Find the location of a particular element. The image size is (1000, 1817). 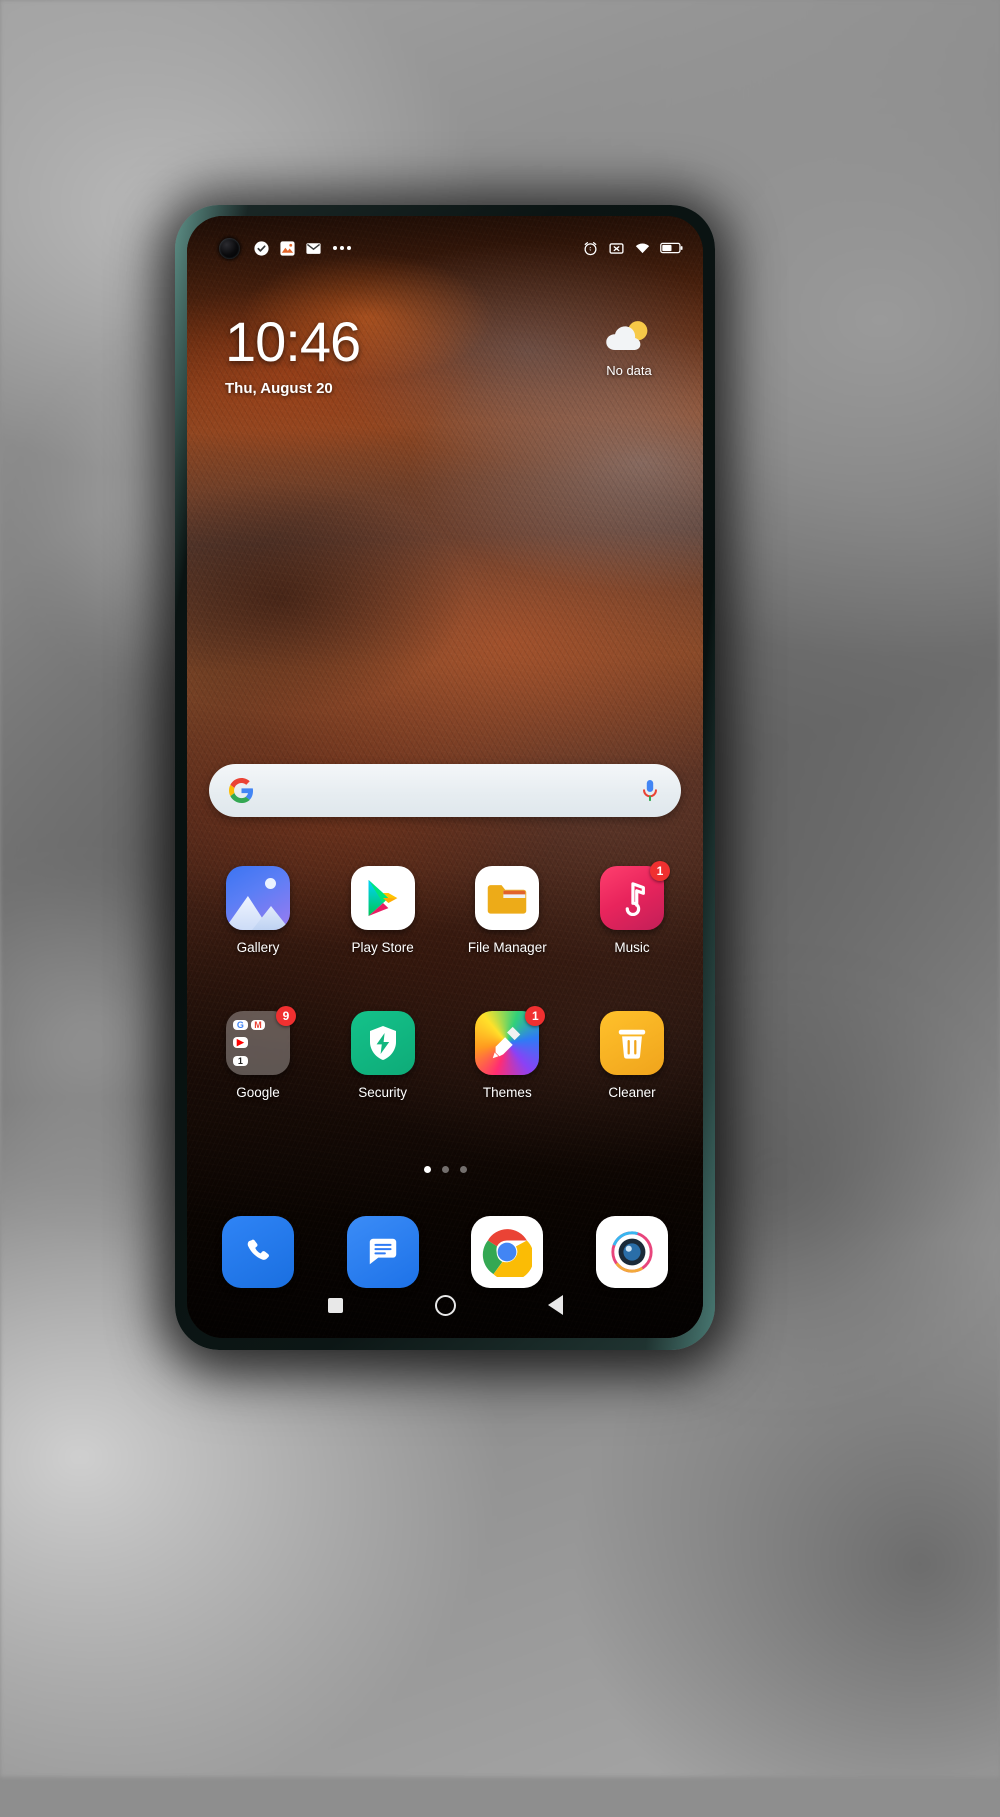

badge-count: 9 is located at coordinates (286, 1016).